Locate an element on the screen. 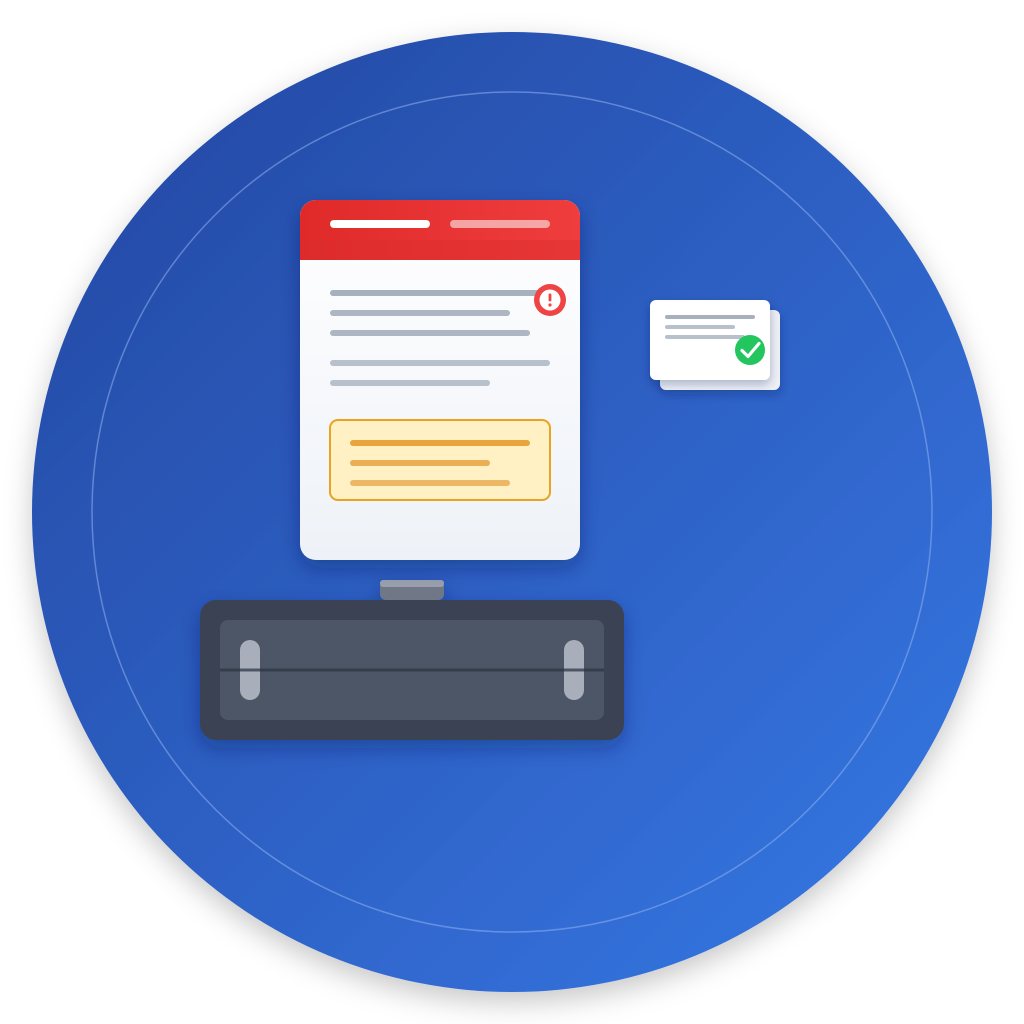 The height and width of the screenshot is (1024, 1024). header-bar-primary is located at coordinates (380, 224).